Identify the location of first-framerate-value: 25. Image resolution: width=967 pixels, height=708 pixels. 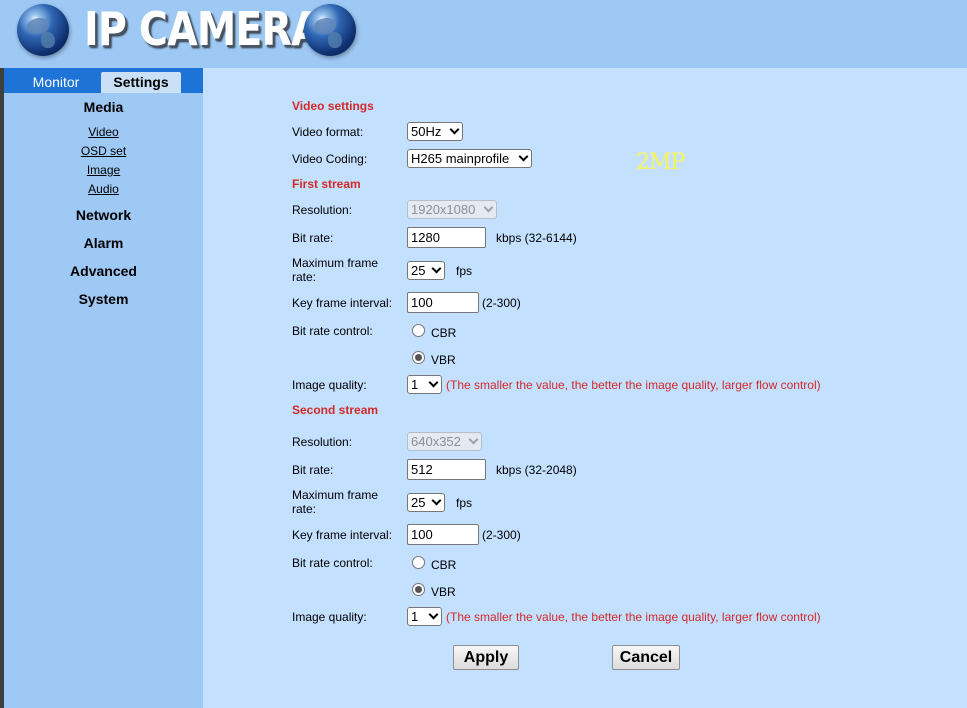
(418, 270).